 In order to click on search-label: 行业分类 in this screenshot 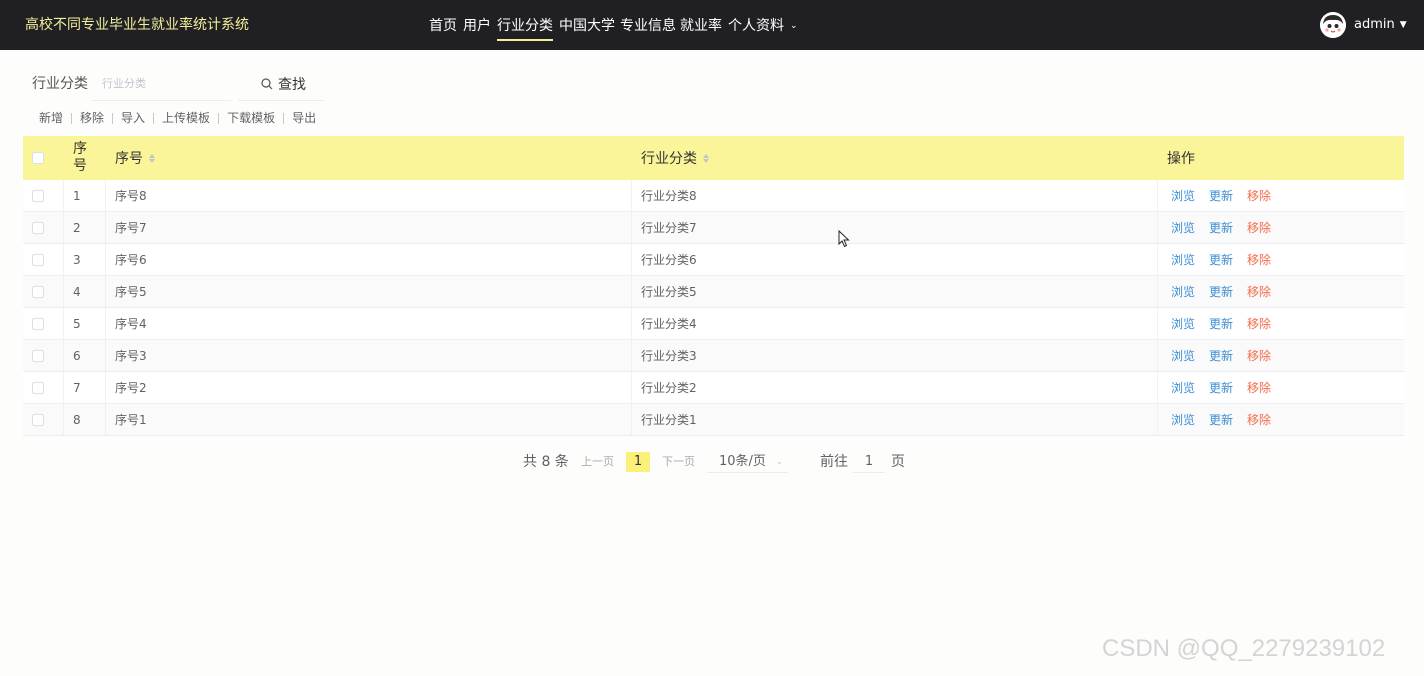, I will do `click(60, 84)`.